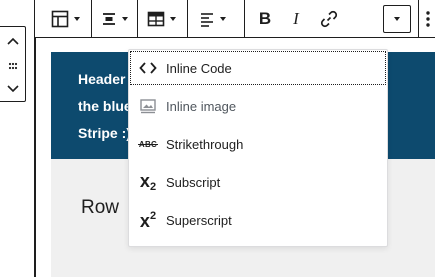 The image size is (435, 277). Describe the element at coordinates (102, 79) in the screenshot. I see `header-text-line: Header` at that location.